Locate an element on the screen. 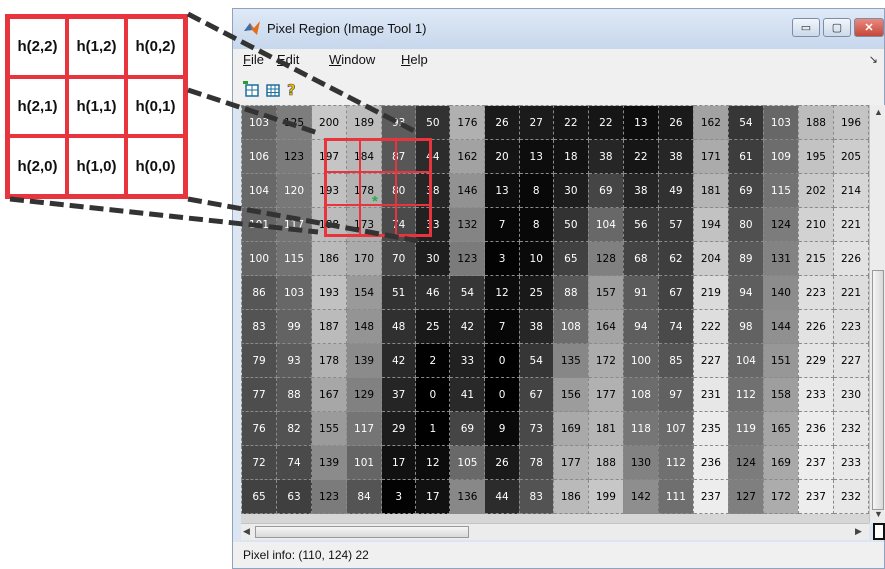  pixel-cell: 111 is located at coordinates (675, 496).